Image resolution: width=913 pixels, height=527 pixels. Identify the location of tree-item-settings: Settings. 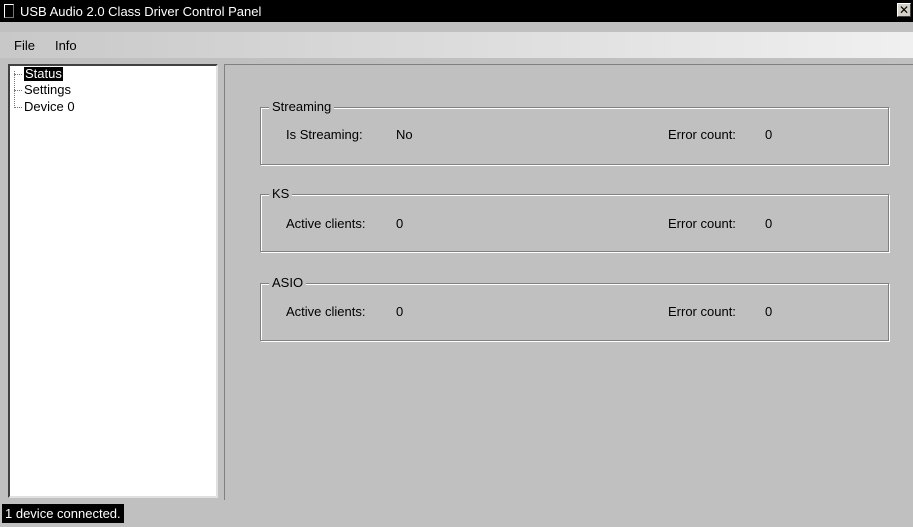
(47, 90).